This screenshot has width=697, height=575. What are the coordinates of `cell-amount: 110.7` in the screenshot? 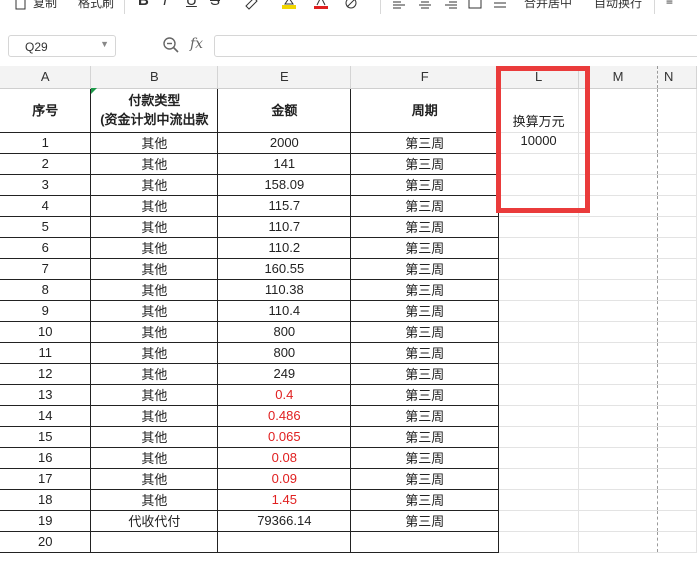 It's located at (284, 227).